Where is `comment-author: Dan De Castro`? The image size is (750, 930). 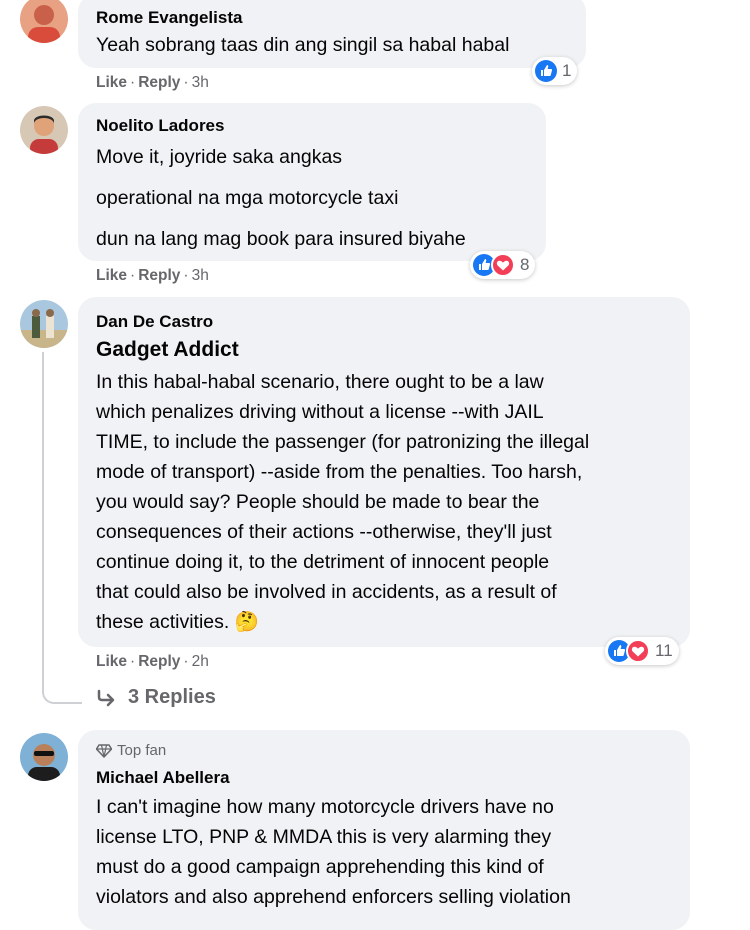 comment-author: Dan De Castro is located at coordinates (154, 322).